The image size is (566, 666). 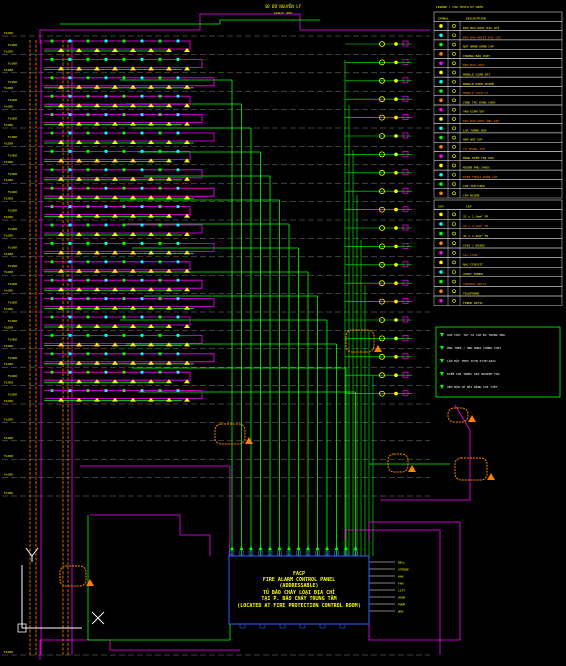 What do you see at coordinates (478, 46) in the screenshot?
I see `legend-row-text: NÚT NHẤN KHẨN CẤP` at bounding box center [478, 46].